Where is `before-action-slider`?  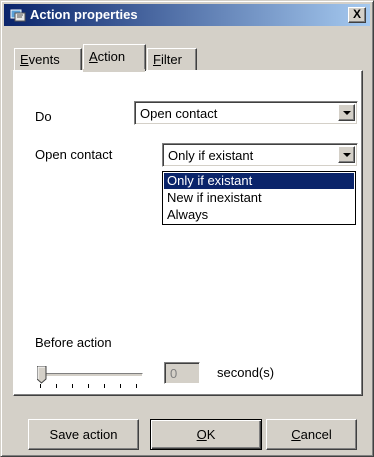 before-action-slider is located at coordinates (90, 377).